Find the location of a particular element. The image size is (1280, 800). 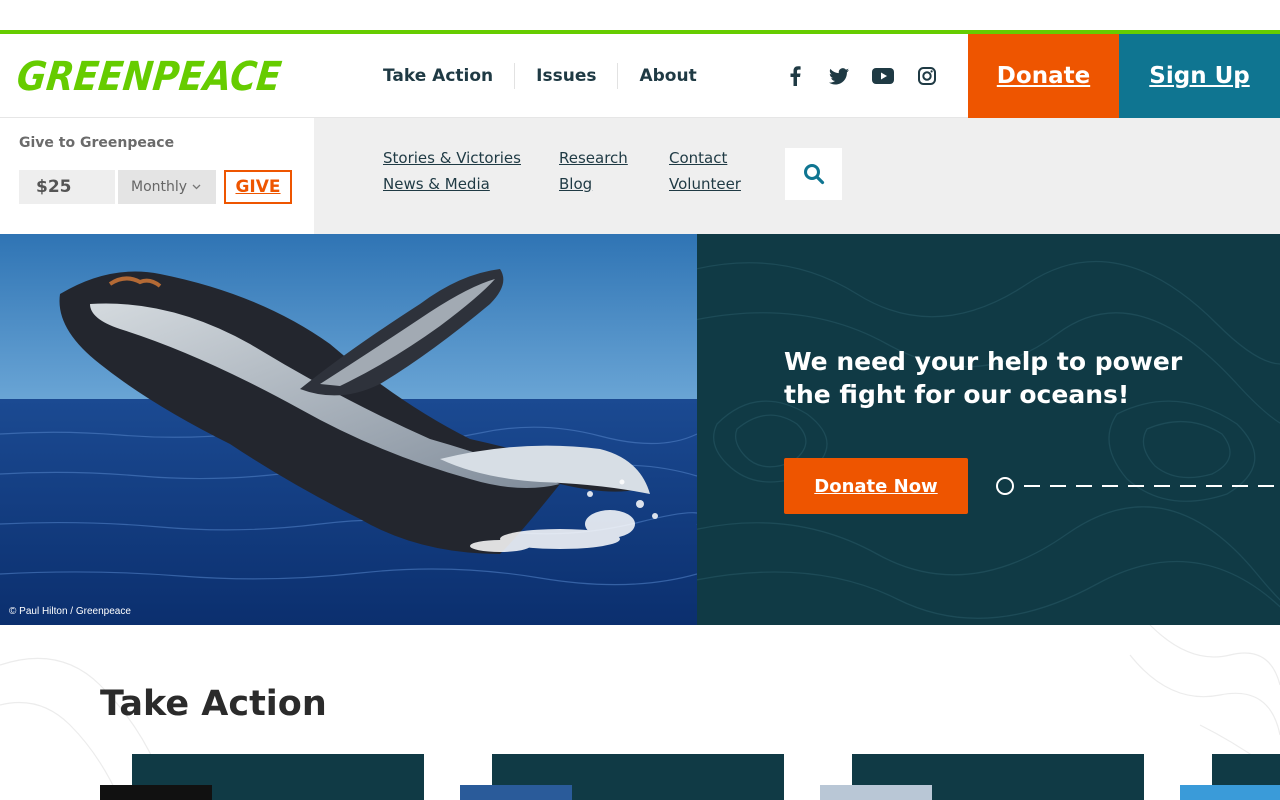

photo-credit: © Paul Hilton / Greenpeace is located at coordinates (70, 611).